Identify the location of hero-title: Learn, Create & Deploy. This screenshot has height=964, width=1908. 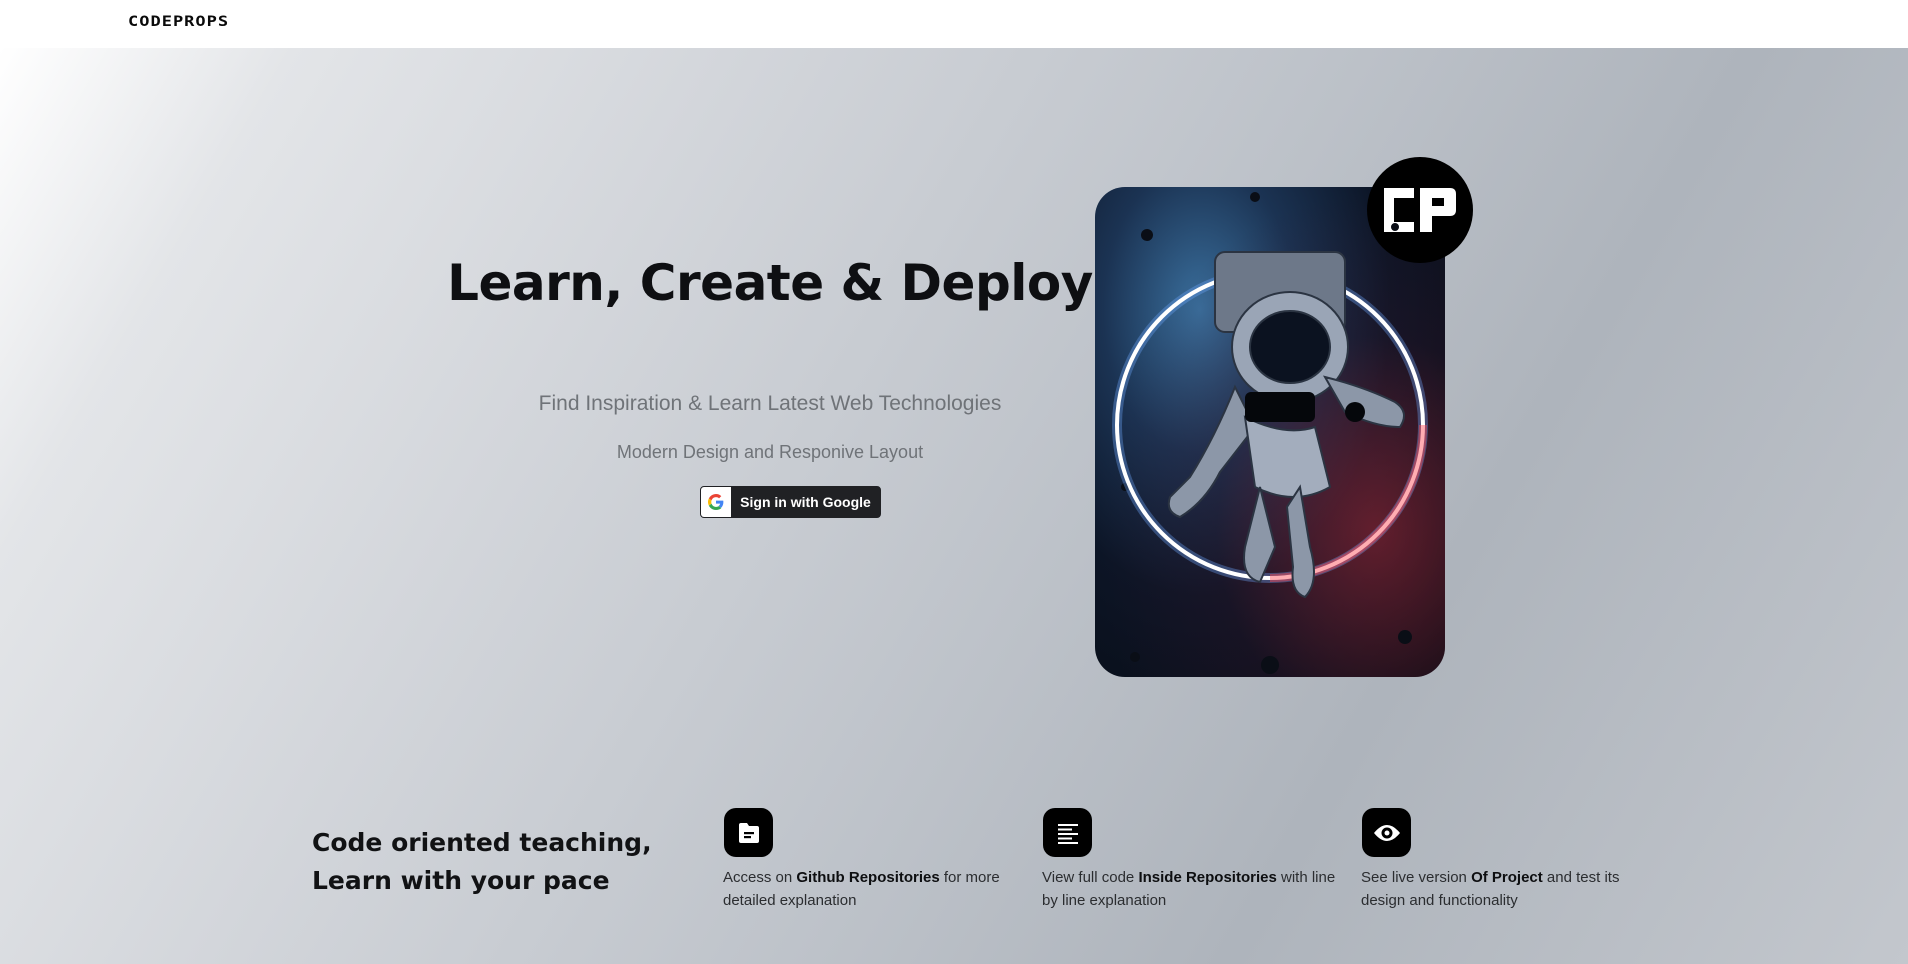
(770, 283).